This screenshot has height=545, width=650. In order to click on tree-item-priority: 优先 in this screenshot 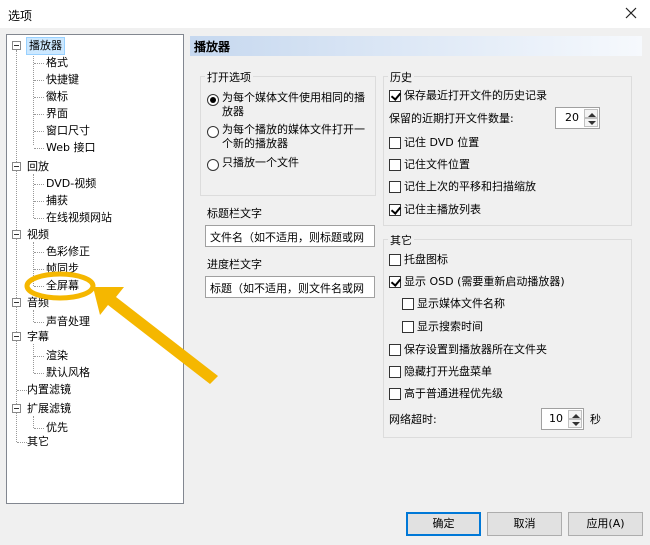, I will do `click(57, 428)`.